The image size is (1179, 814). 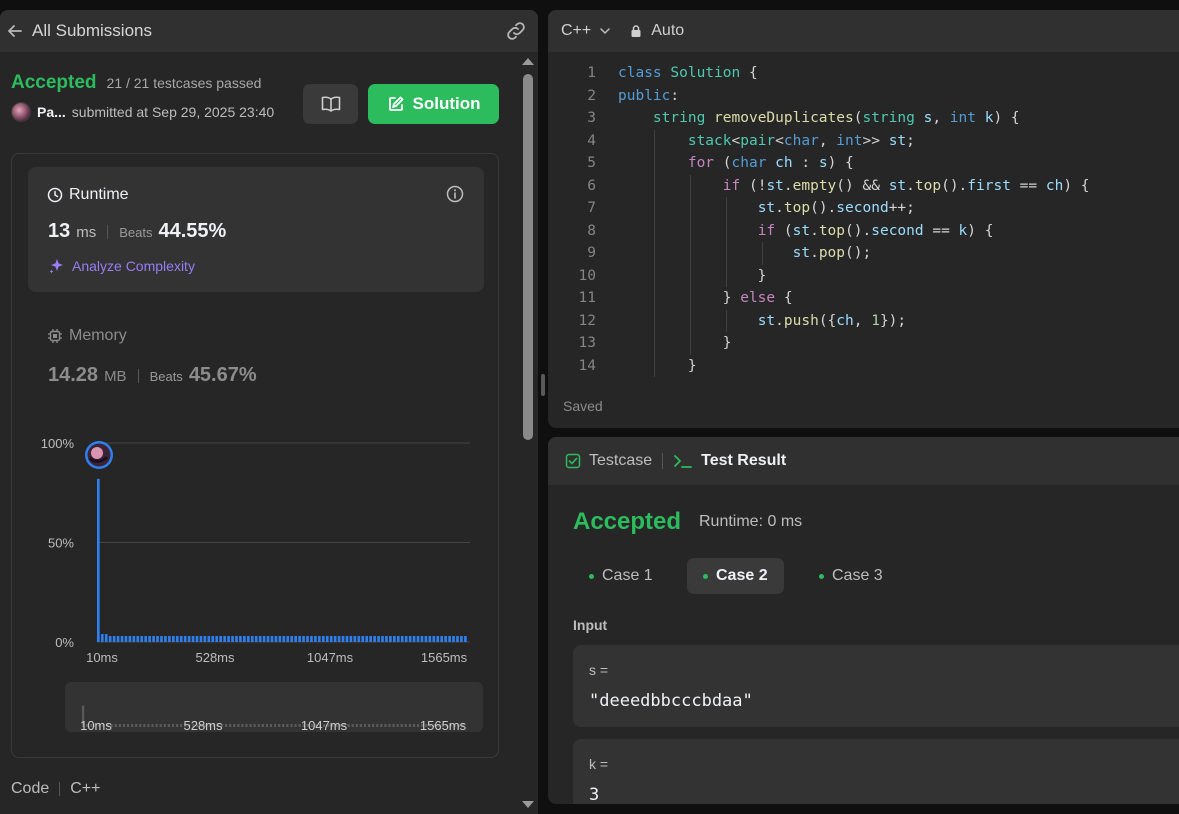 What do you see at coordinates (528, 61) in the screenshot?
I see `scroll-up-icon` at bounding box center [528, 61].